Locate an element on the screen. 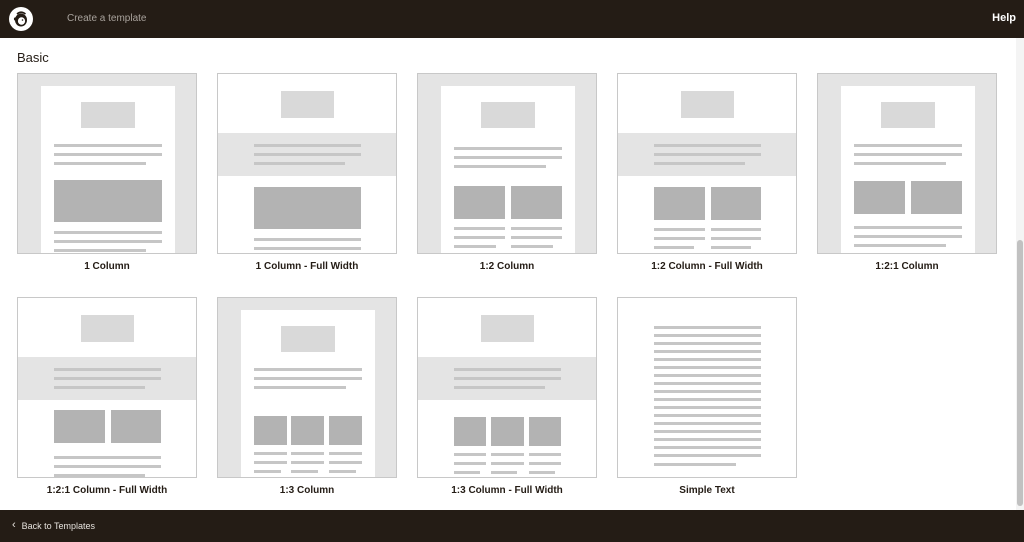 The image size is (1024, 542). template-label: 1:2 Column - Full Width is located at coordinates (707, 266).